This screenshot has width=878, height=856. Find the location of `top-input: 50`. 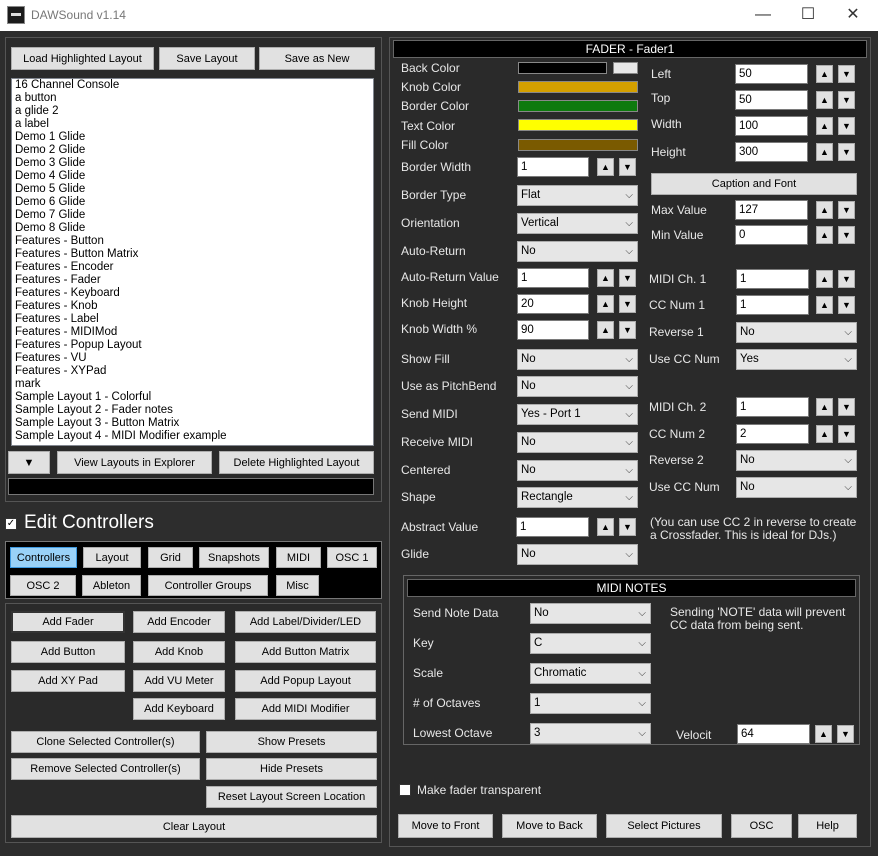

top-input: 50 is located at coordinates (771, 100).